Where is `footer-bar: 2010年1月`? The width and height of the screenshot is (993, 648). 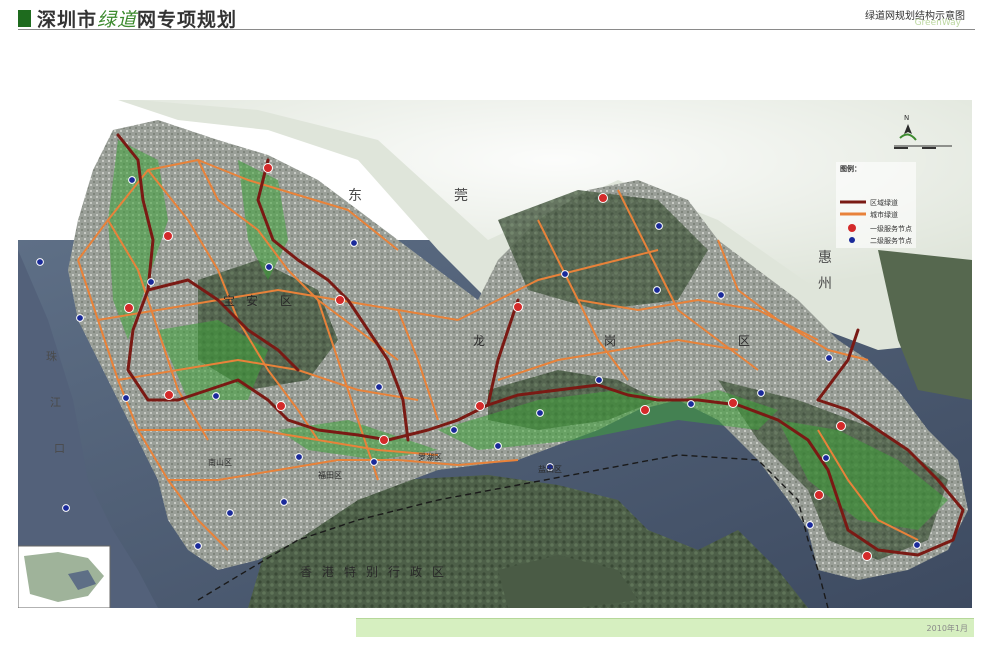
footer-bar: 2010年1月 is located at coordinates (665, 627).